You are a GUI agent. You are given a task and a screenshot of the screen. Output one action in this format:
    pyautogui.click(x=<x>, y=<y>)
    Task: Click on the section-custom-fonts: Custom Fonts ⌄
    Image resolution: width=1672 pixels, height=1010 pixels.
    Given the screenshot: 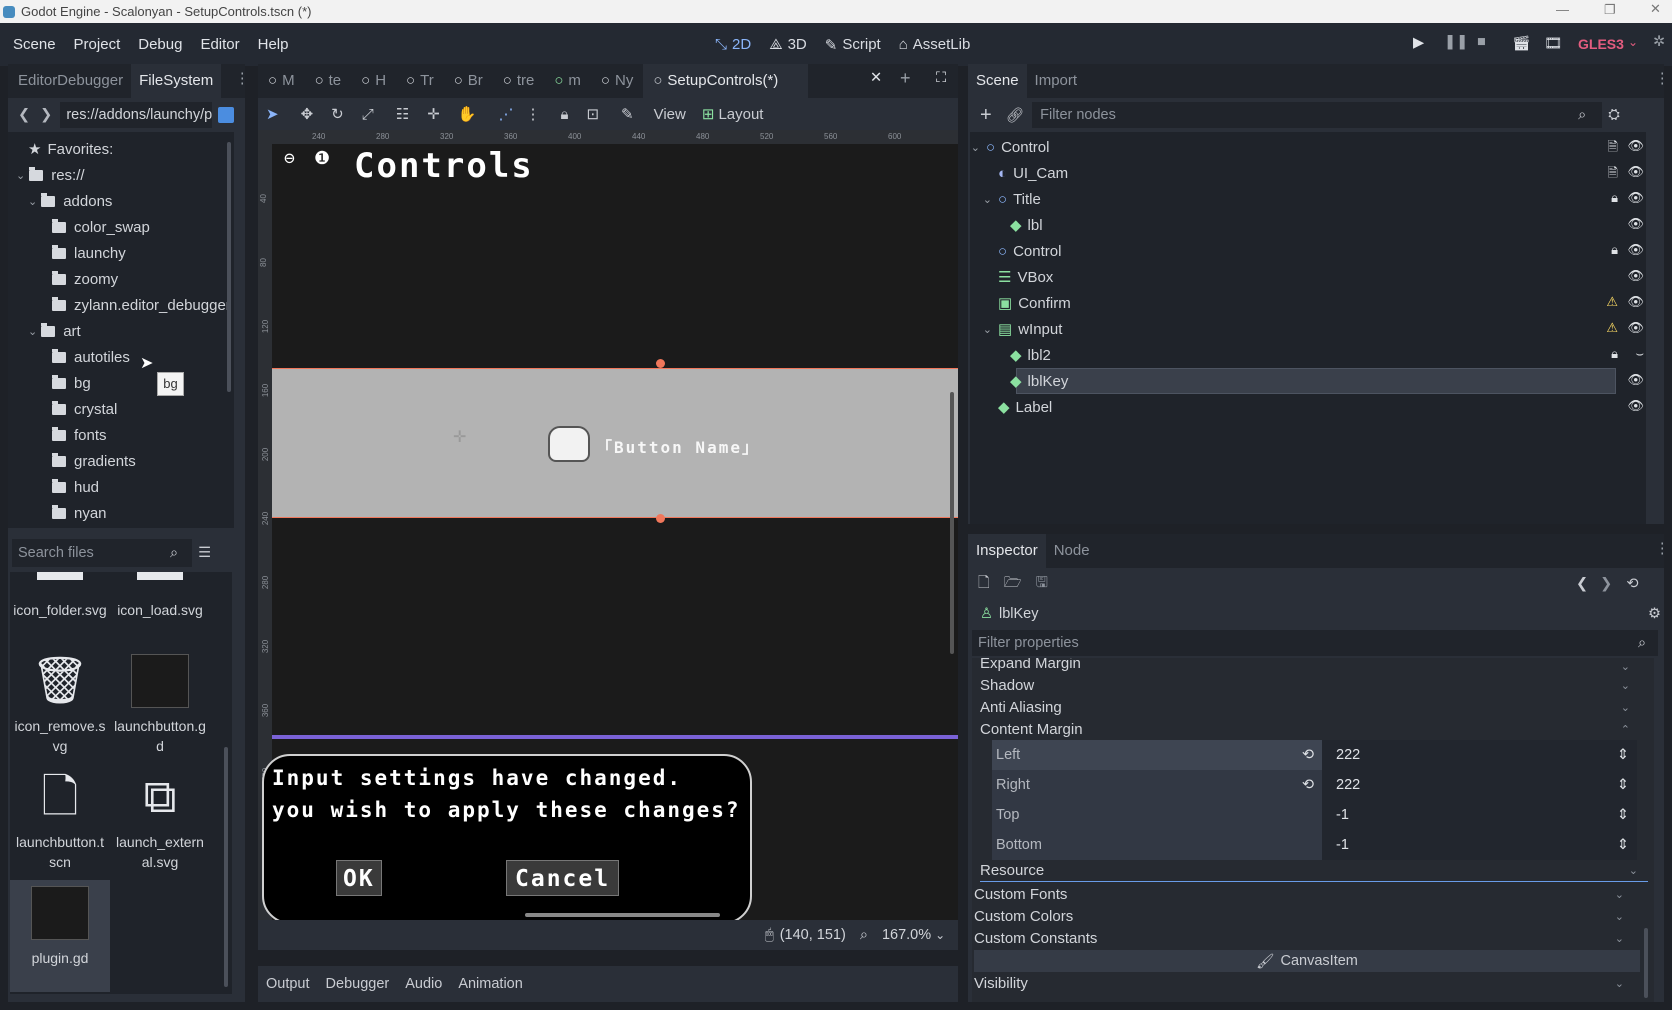 What is the action you would take?
    pyautogui.click(x=1304, y=894)
    